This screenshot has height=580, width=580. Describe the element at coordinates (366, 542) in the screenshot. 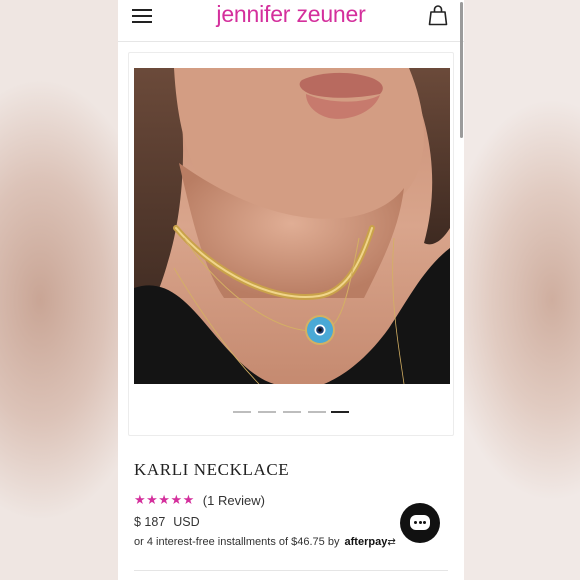

I see `afterpay-logo: afterpay` at that location.